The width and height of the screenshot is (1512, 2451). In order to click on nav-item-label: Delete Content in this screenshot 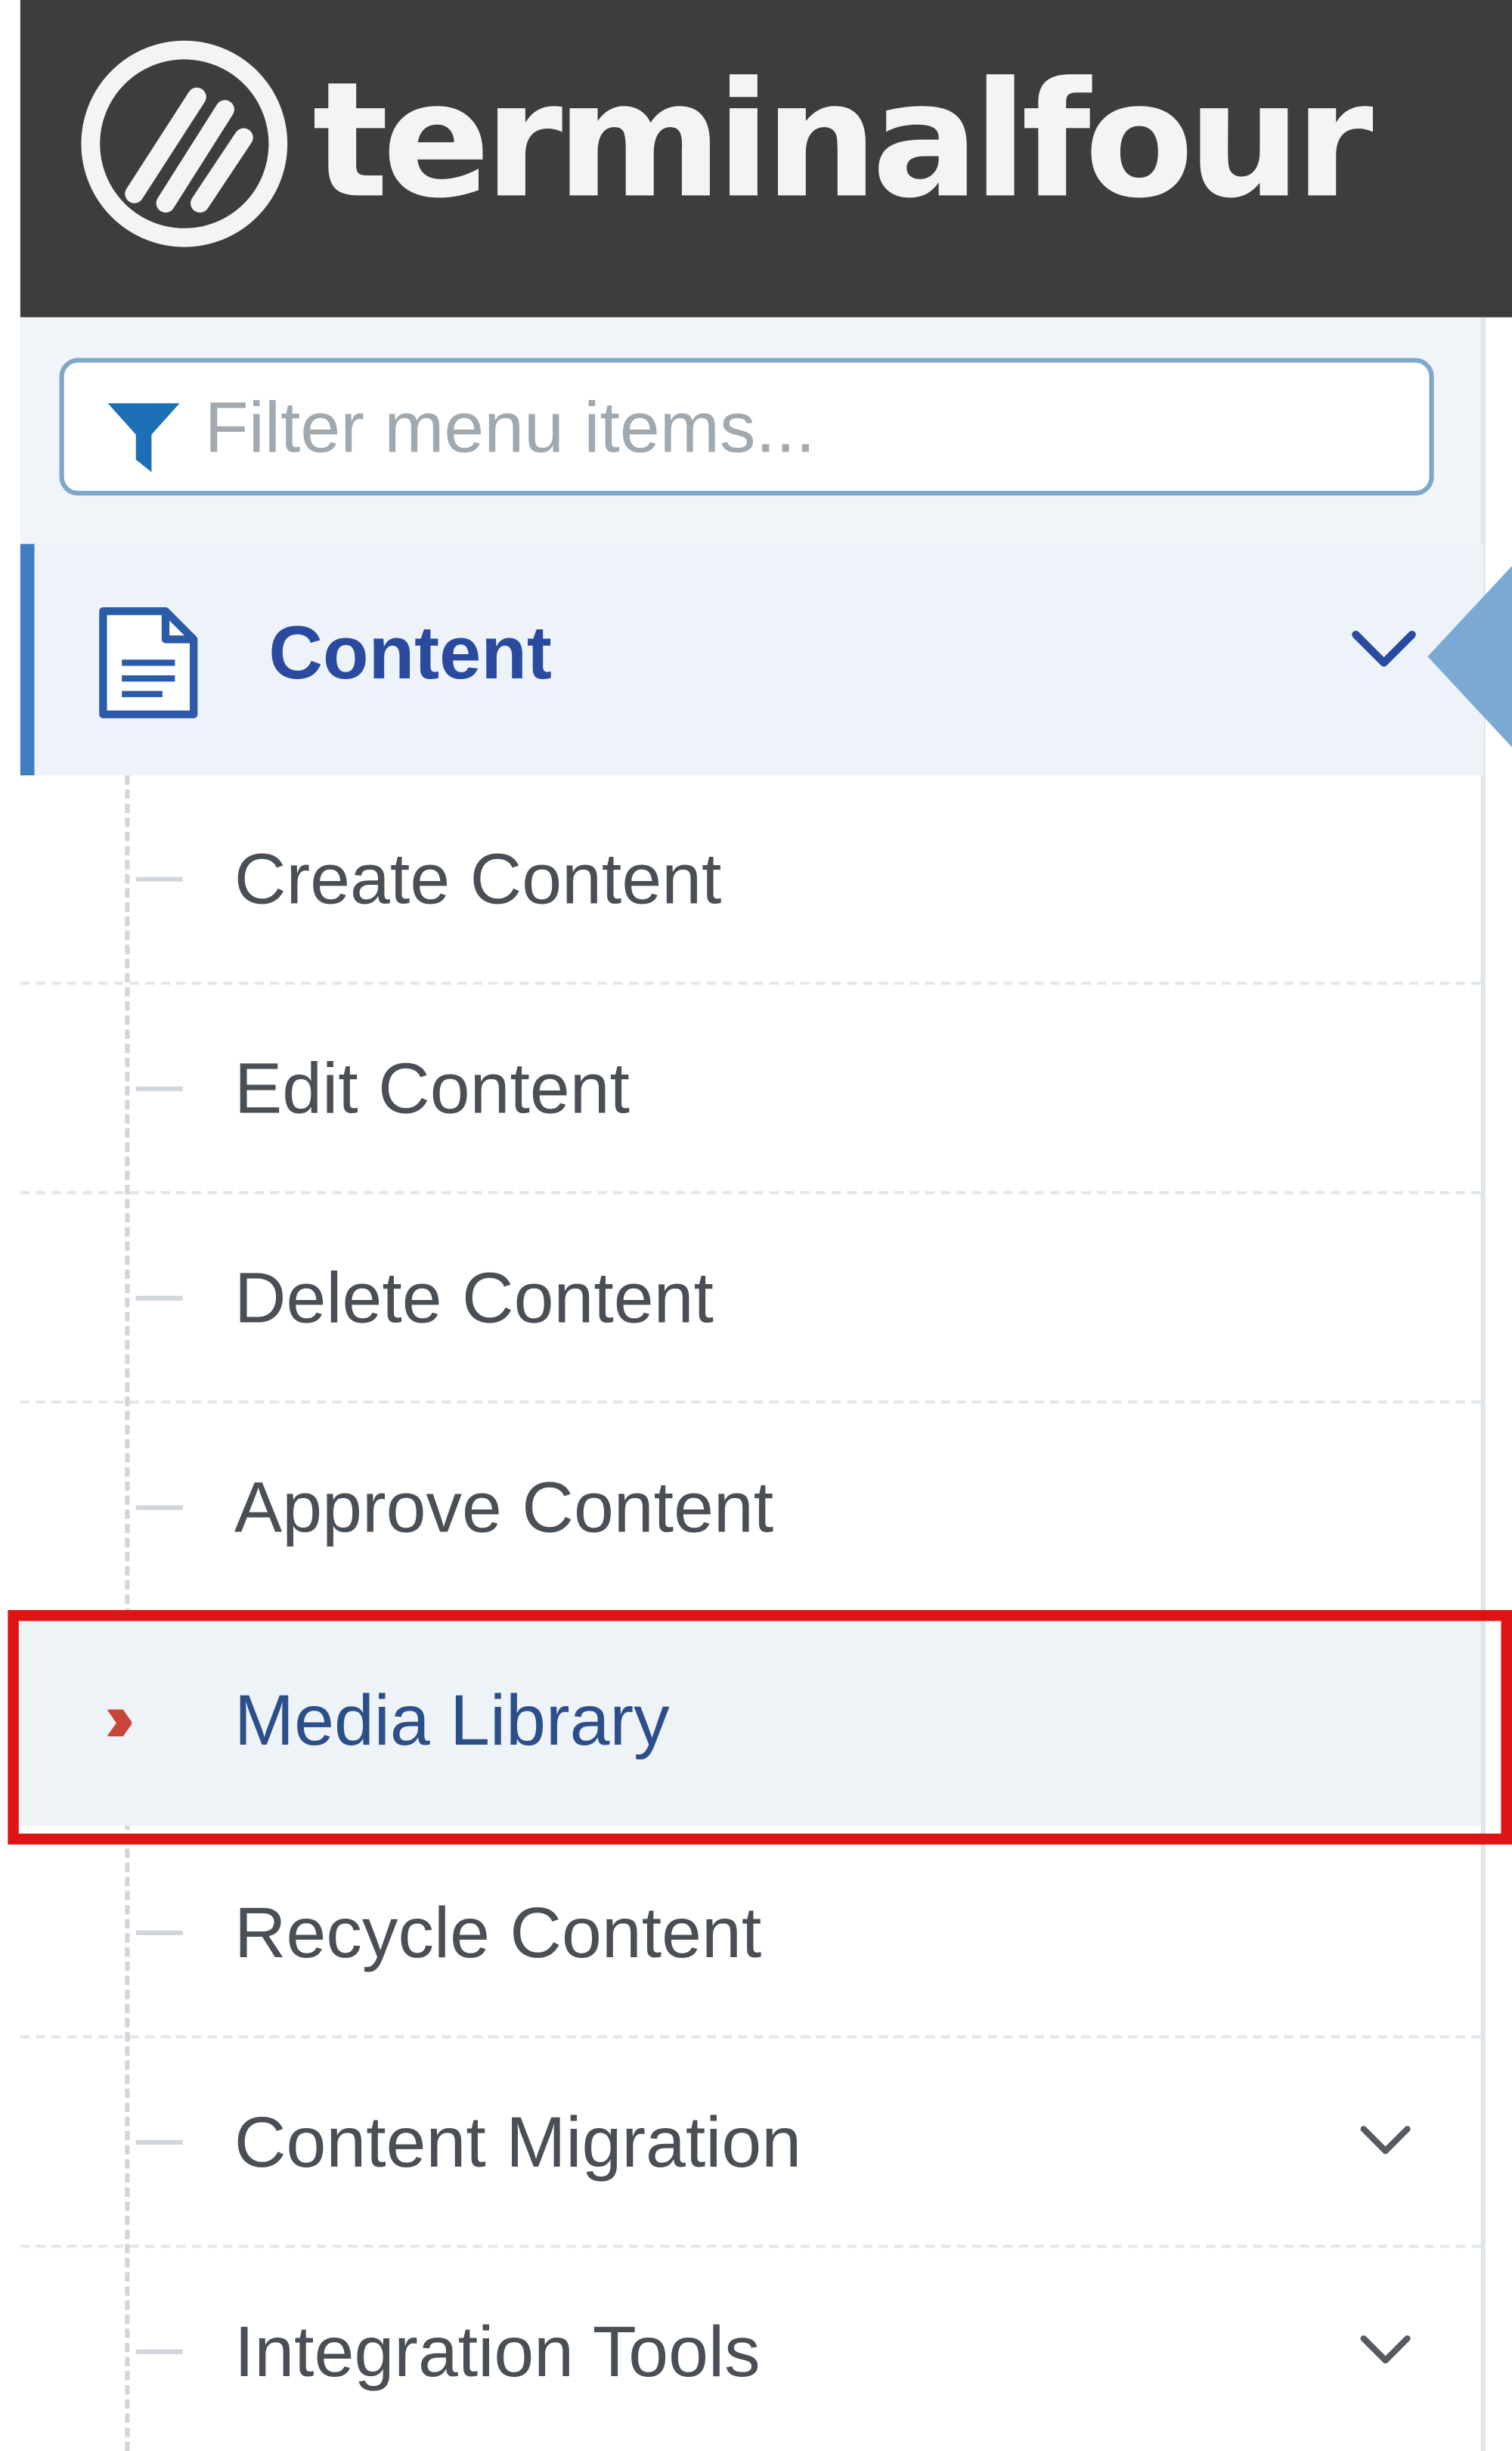, I will do `click(474, 1297)`.